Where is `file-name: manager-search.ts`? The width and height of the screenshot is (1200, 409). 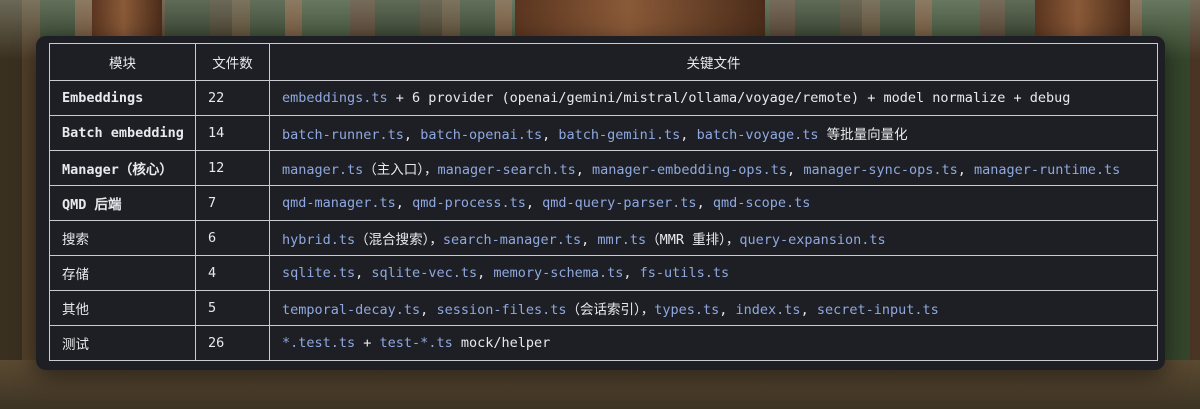 file-name: manager-search.ts is located at coordinates (506, 170).